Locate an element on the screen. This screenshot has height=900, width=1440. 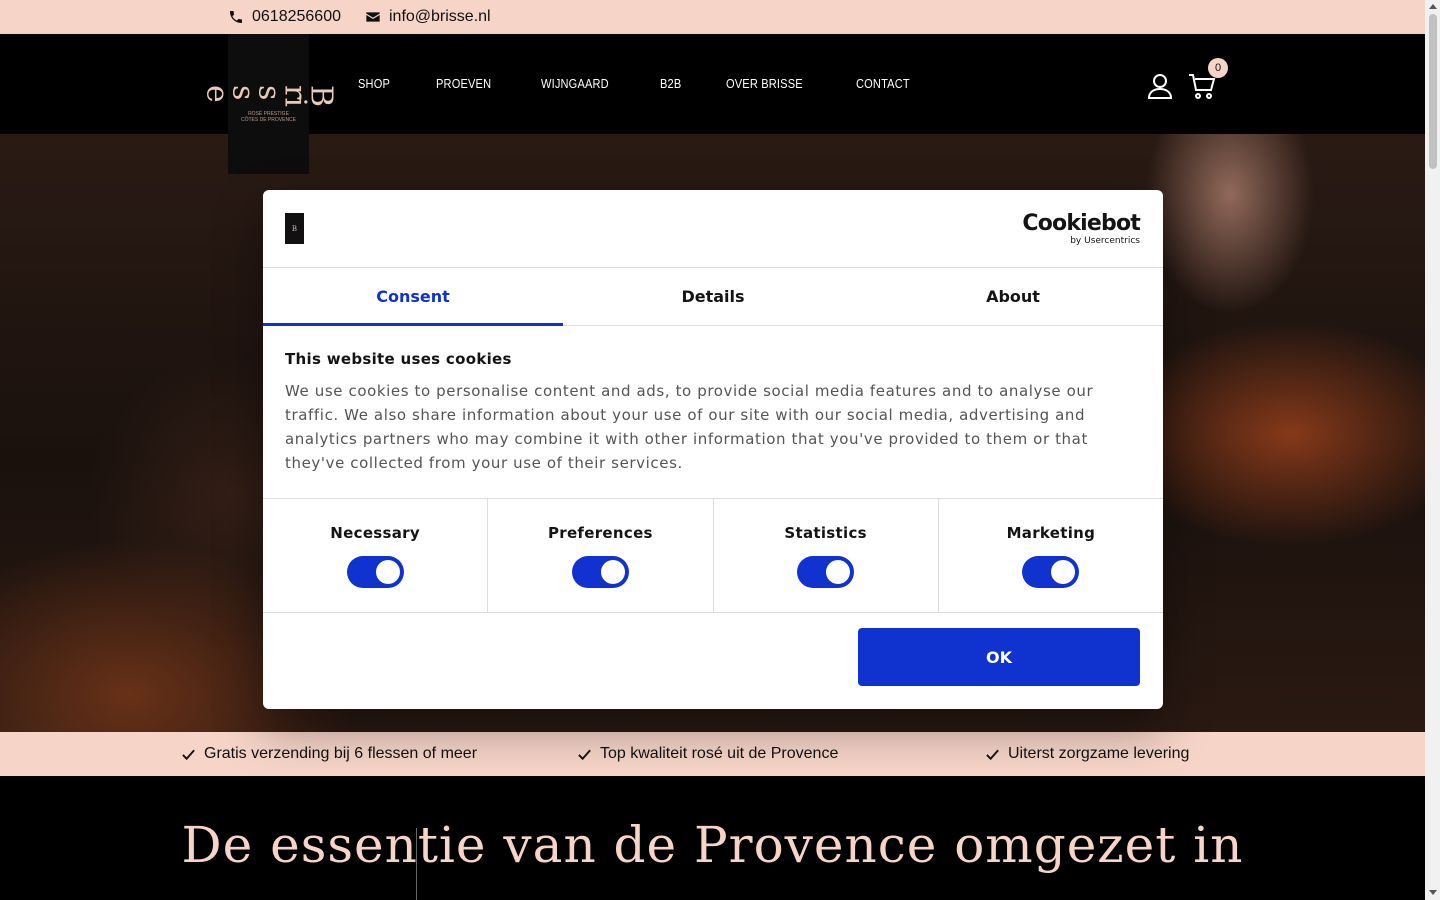
toggle-statistics: Statistics is located at coordinates (826, 555).